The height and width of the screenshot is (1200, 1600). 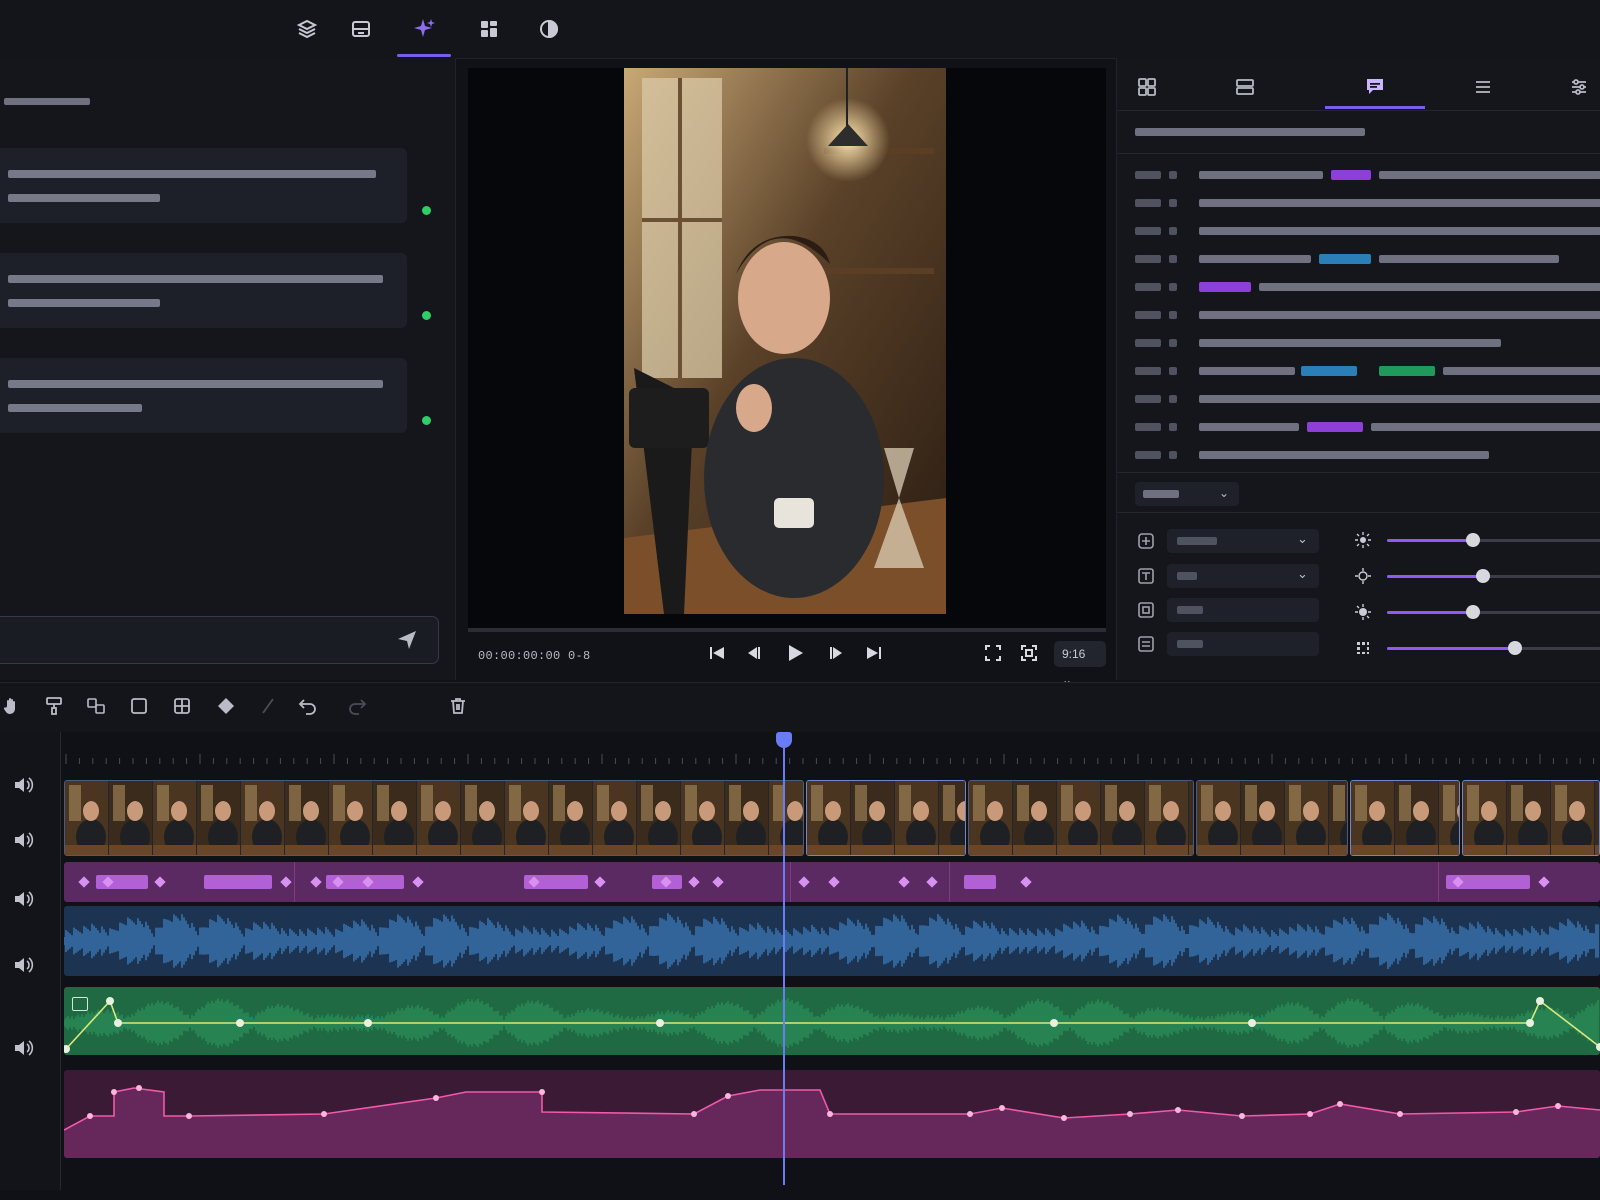 What do you see at coordinates (784, 740) in the screenshot?
I see `playhead-handle` at bounding box center [784, 740].